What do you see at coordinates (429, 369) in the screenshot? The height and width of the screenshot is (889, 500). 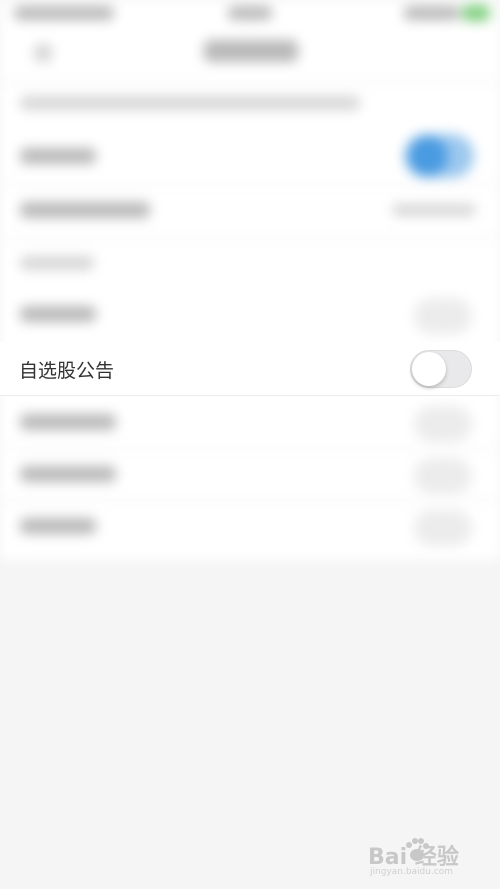 I see `toggle-knob` at bounding box center [429, 369].